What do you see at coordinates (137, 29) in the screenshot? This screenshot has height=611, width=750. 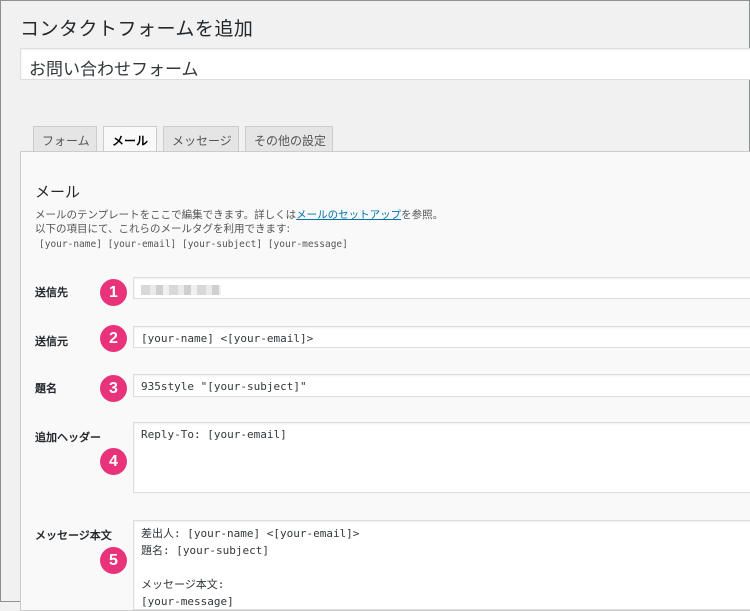 I see `page-title: コンタクトフォームを追加` at bounding box center [137, 29].